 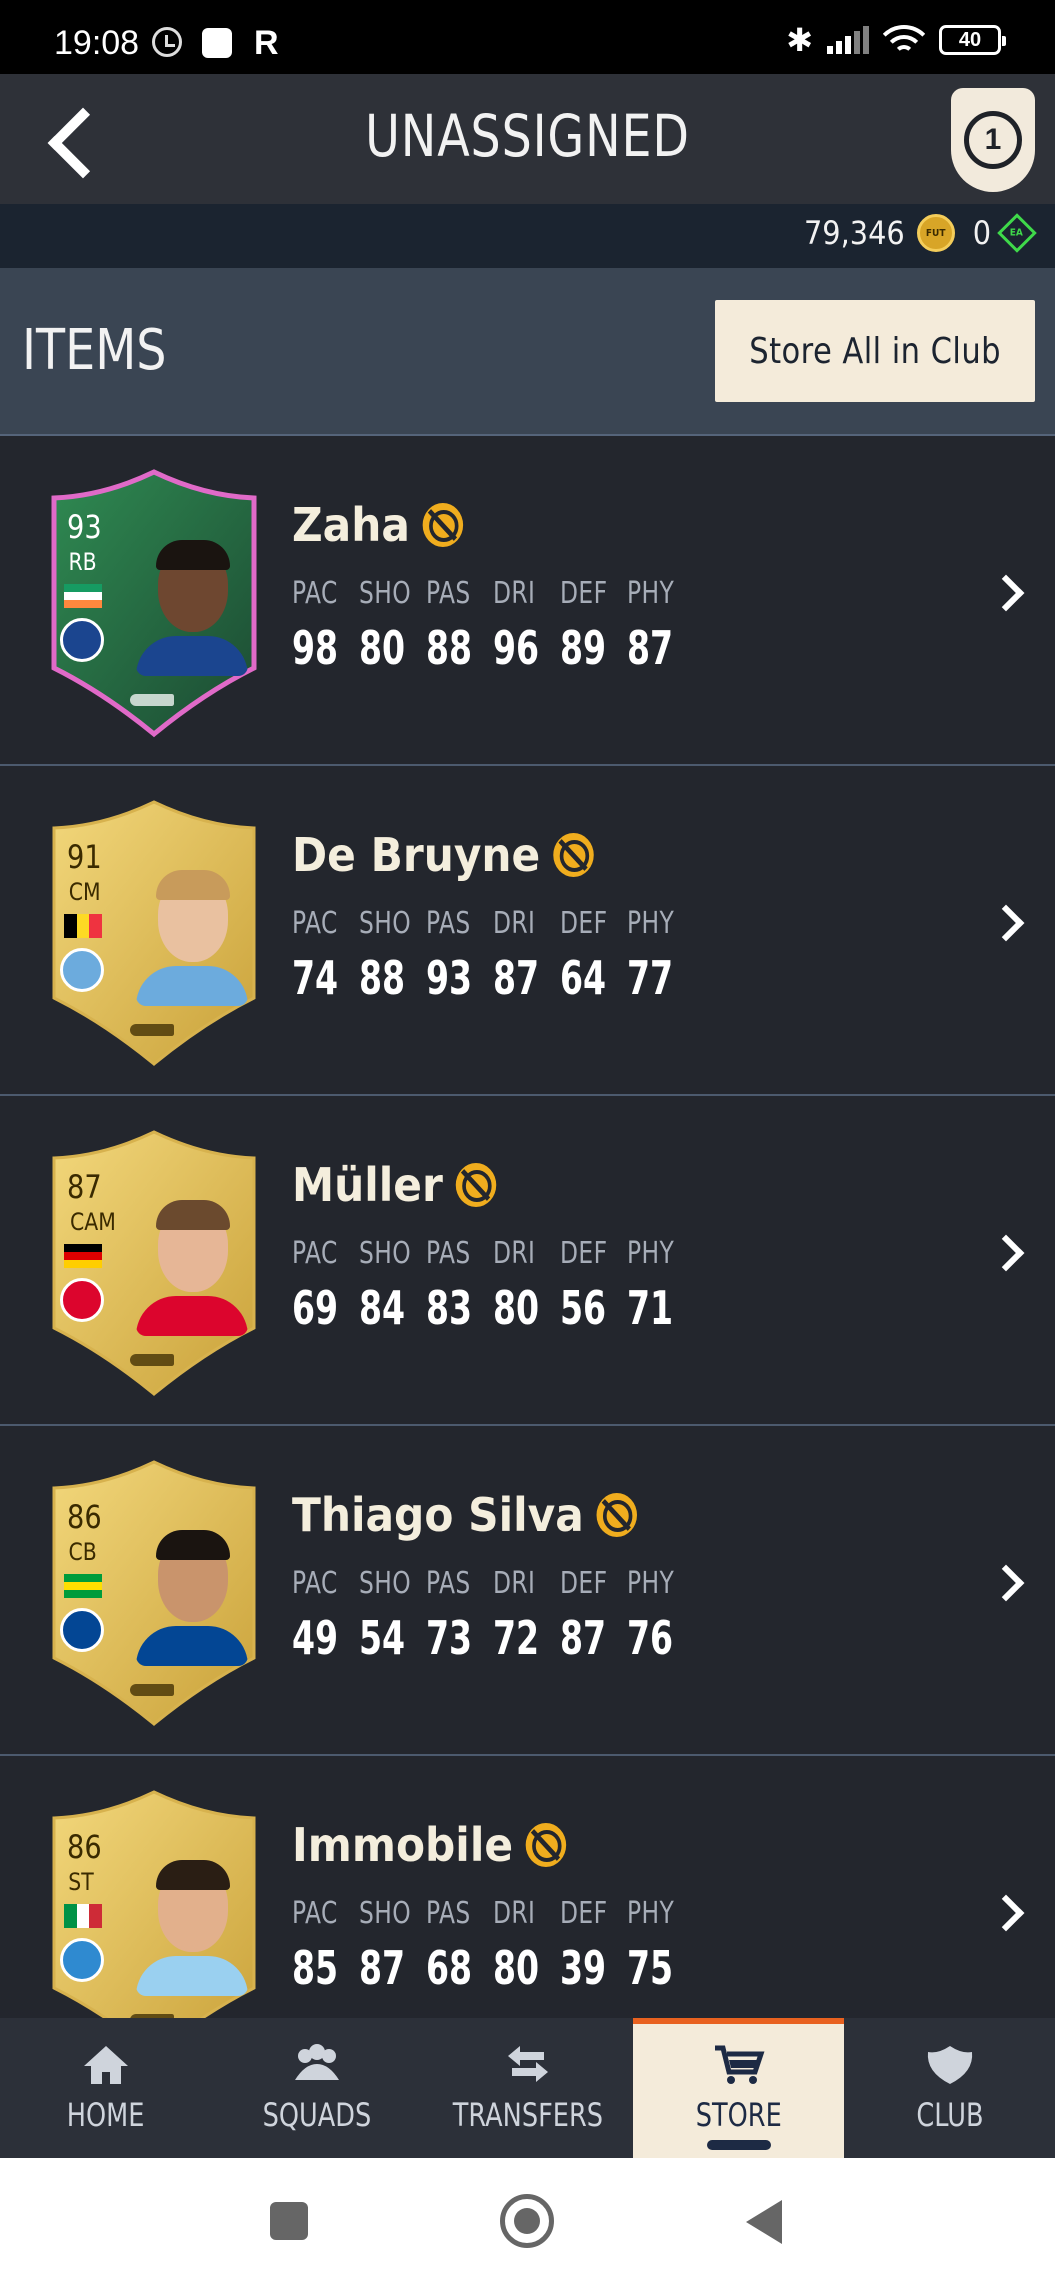 What do you see at coordinates (154, 1903) in the screenshot?
I see `player-card: 86 ST` at bounding box center [154, 1903].